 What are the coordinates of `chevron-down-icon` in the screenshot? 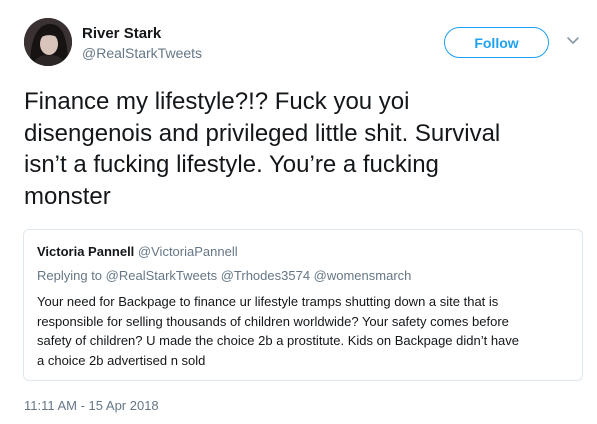 It's located at (573, 41).